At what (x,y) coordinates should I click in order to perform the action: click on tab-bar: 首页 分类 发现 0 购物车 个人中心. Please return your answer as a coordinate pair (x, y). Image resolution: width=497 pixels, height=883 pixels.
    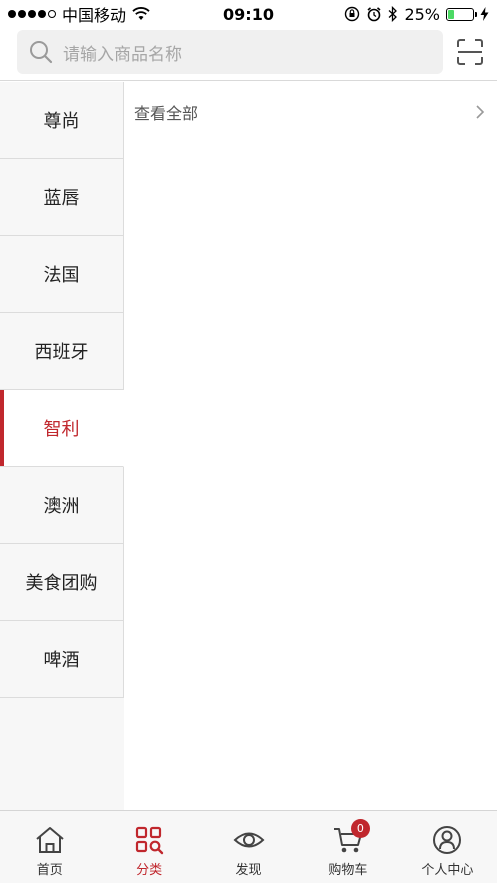
    Looking at the image, I should click on (248, 846).